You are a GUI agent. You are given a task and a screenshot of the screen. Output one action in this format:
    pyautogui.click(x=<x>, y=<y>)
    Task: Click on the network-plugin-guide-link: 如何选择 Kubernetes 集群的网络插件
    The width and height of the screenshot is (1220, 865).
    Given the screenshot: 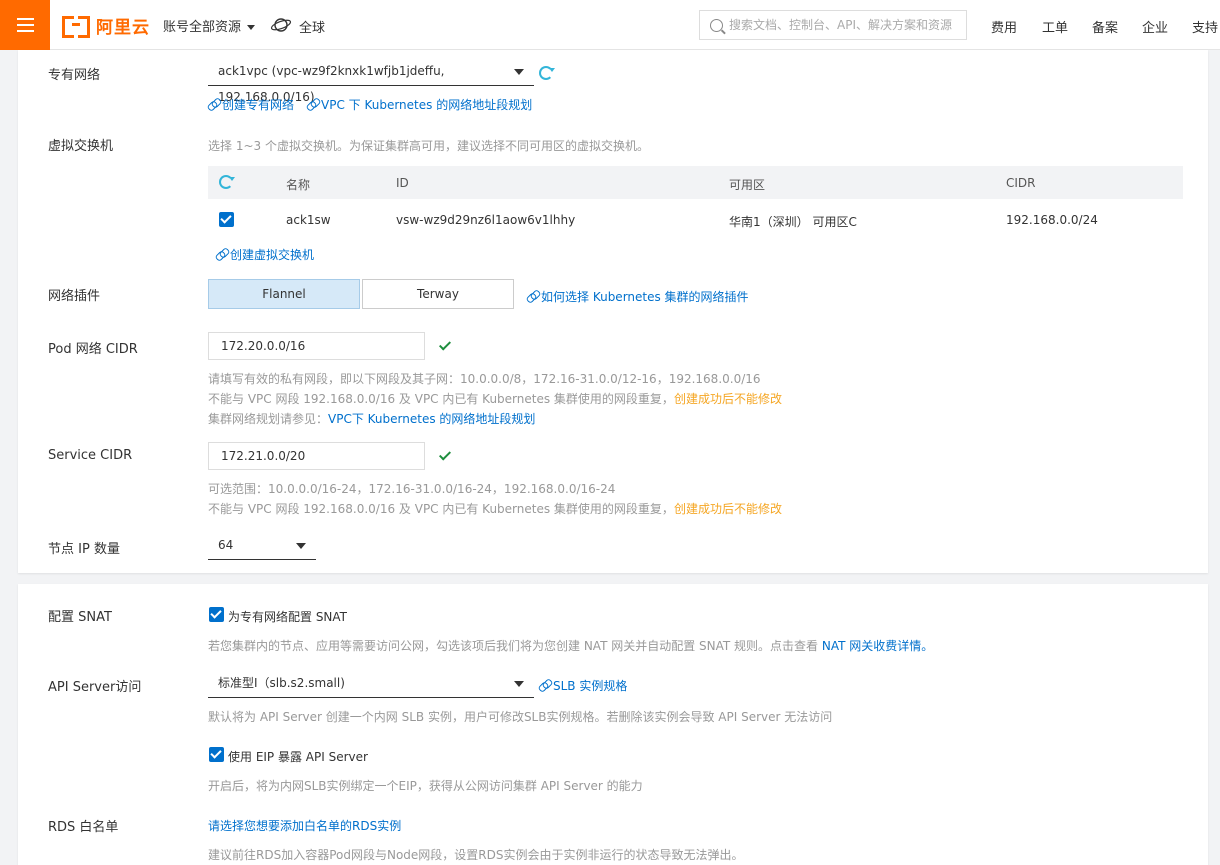 What is the action you would take?
    pyautogui.click(x=638, y=296)
    